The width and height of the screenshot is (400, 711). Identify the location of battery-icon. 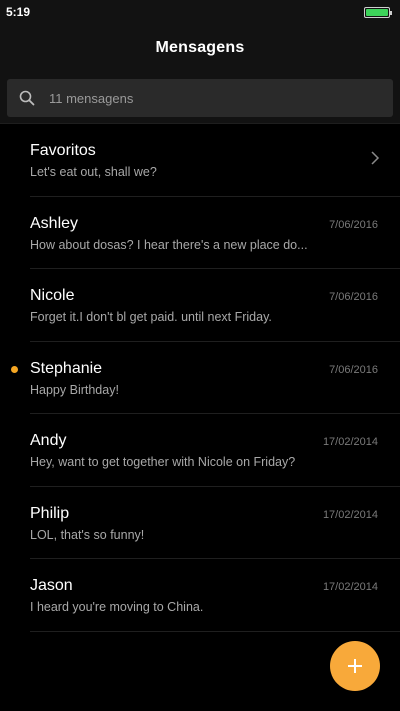
(378, 12).